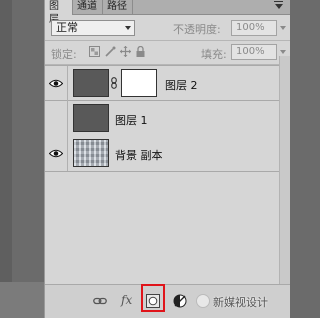  Describe the element at coordinates (114, 83) in the screenshot. I see `mask-link-icon` at that location.